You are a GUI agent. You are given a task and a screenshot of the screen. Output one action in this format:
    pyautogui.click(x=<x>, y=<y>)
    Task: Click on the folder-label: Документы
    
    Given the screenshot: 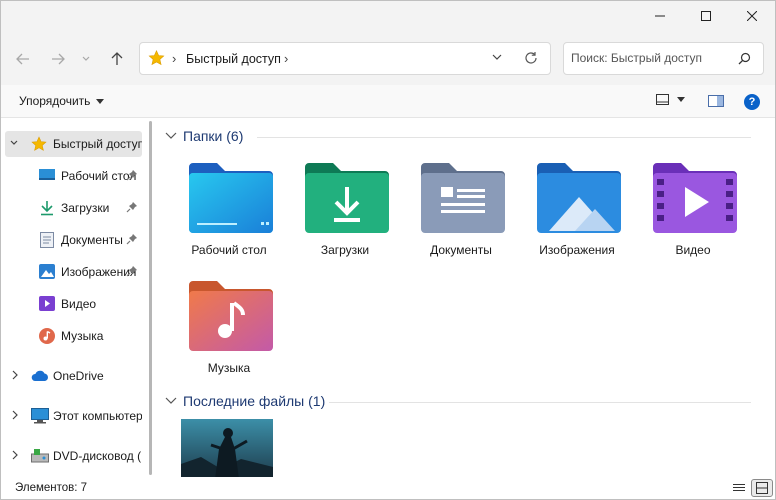 What is the action you would take?
    pyautogui.click(x=461, y=250)
    